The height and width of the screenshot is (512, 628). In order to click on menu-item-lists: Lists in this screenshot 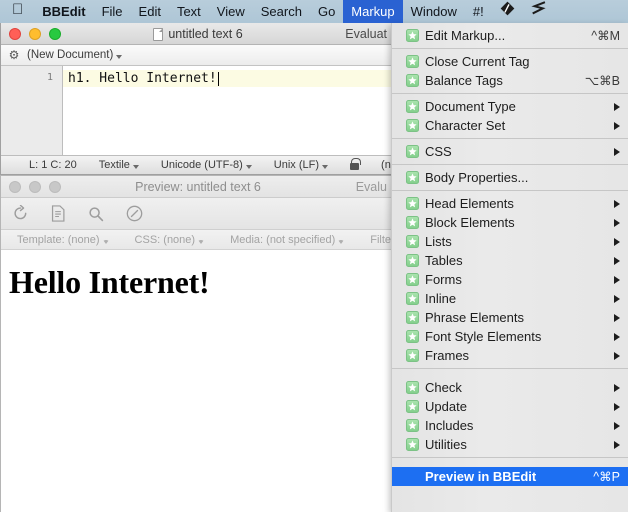, I will do `click(510, 241)`.